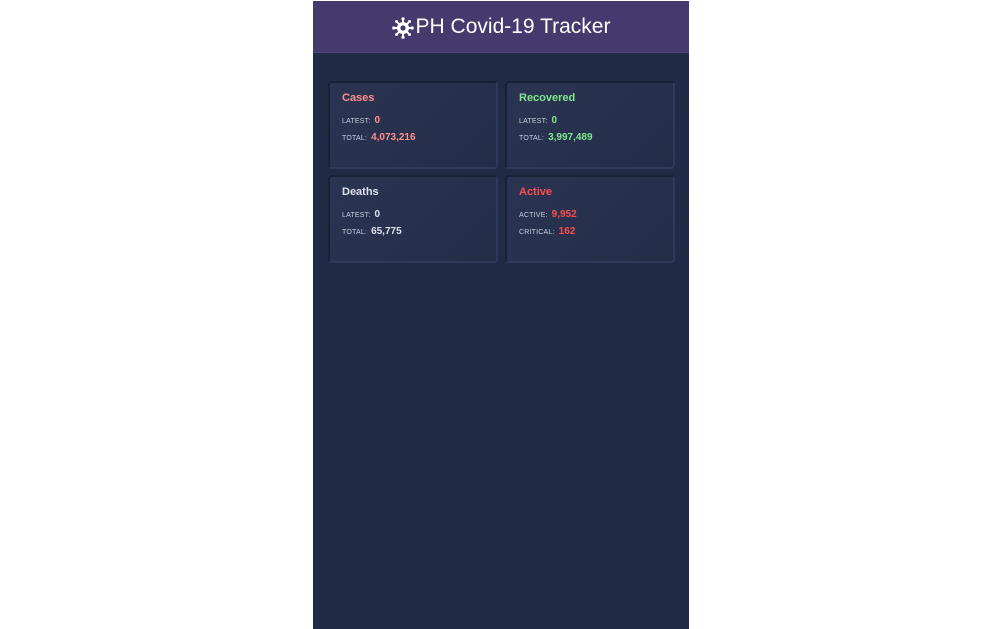 This screenshot has width=1000, height=629. What do you see at coordinates (377, 214) in the screenshot?
I see `deaths-latest-value: 0` at bounding box center [377, 214].